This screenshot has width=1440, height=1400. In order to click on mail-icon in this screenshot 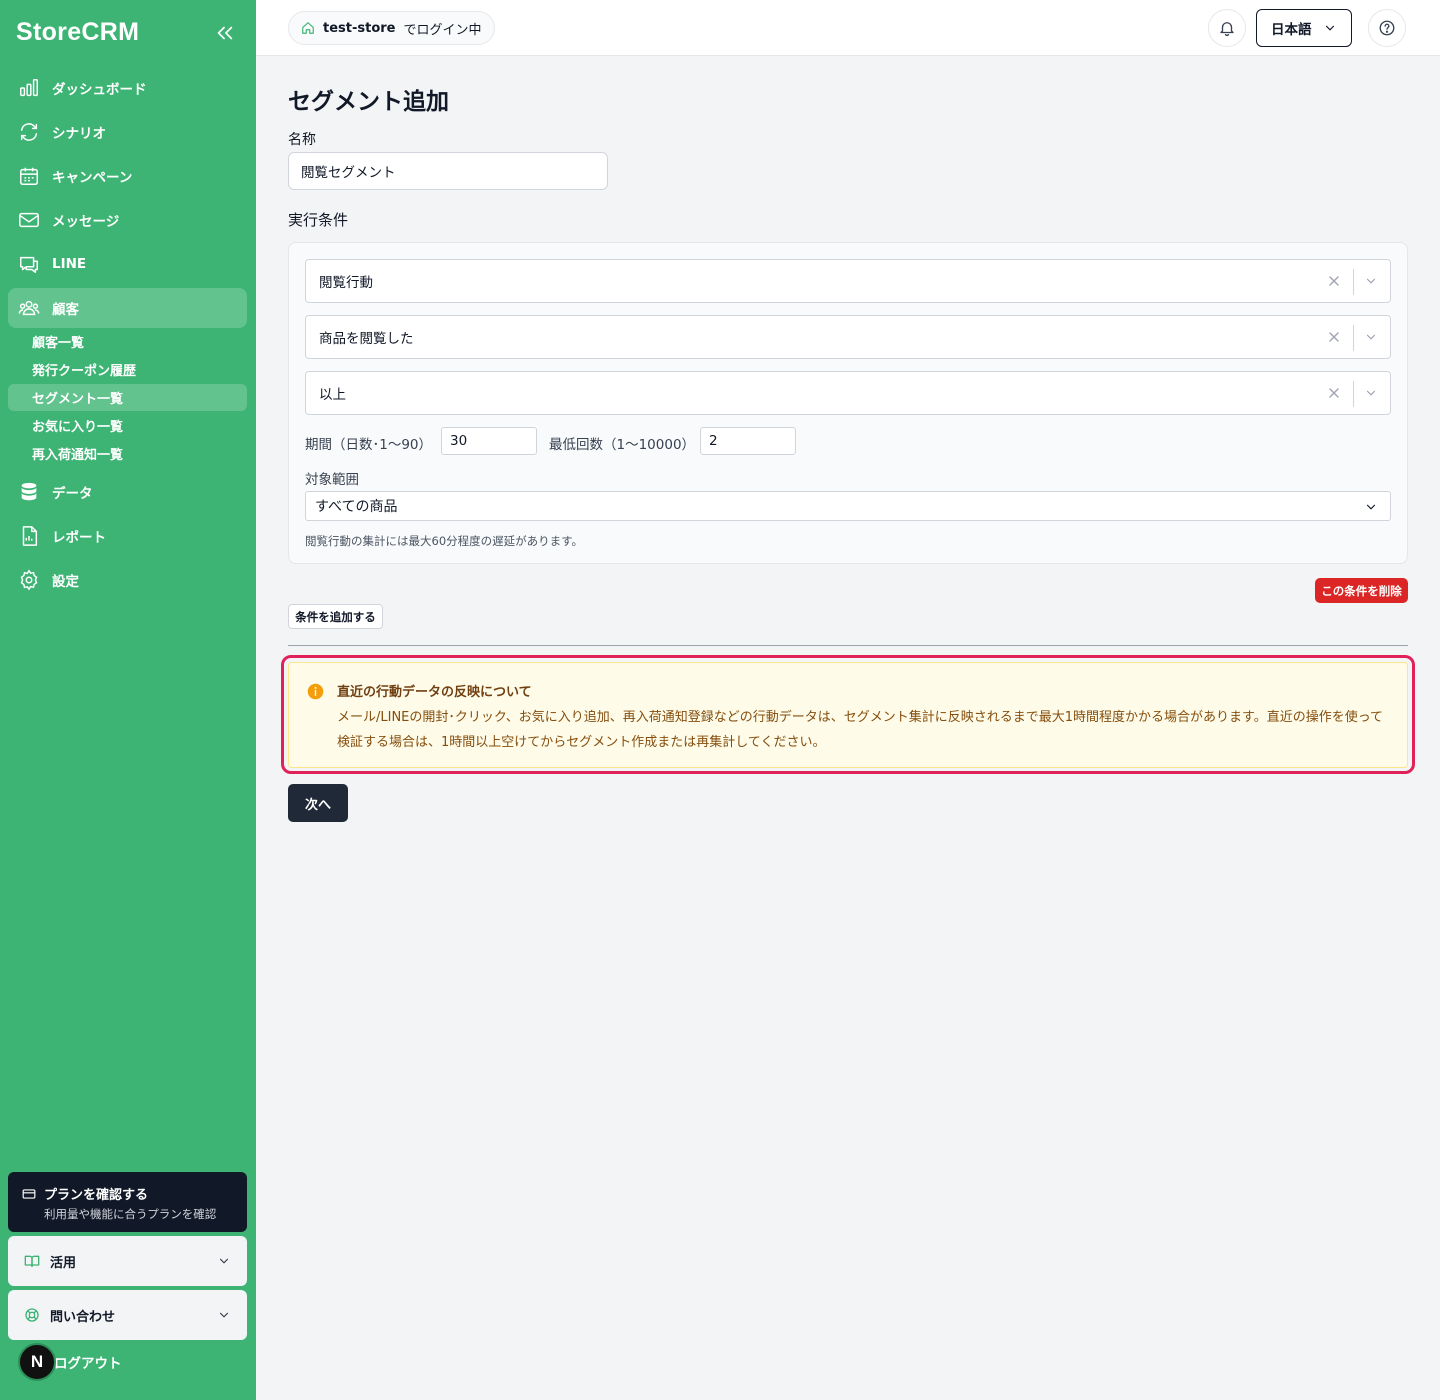, I will do `click(29, 220)`.